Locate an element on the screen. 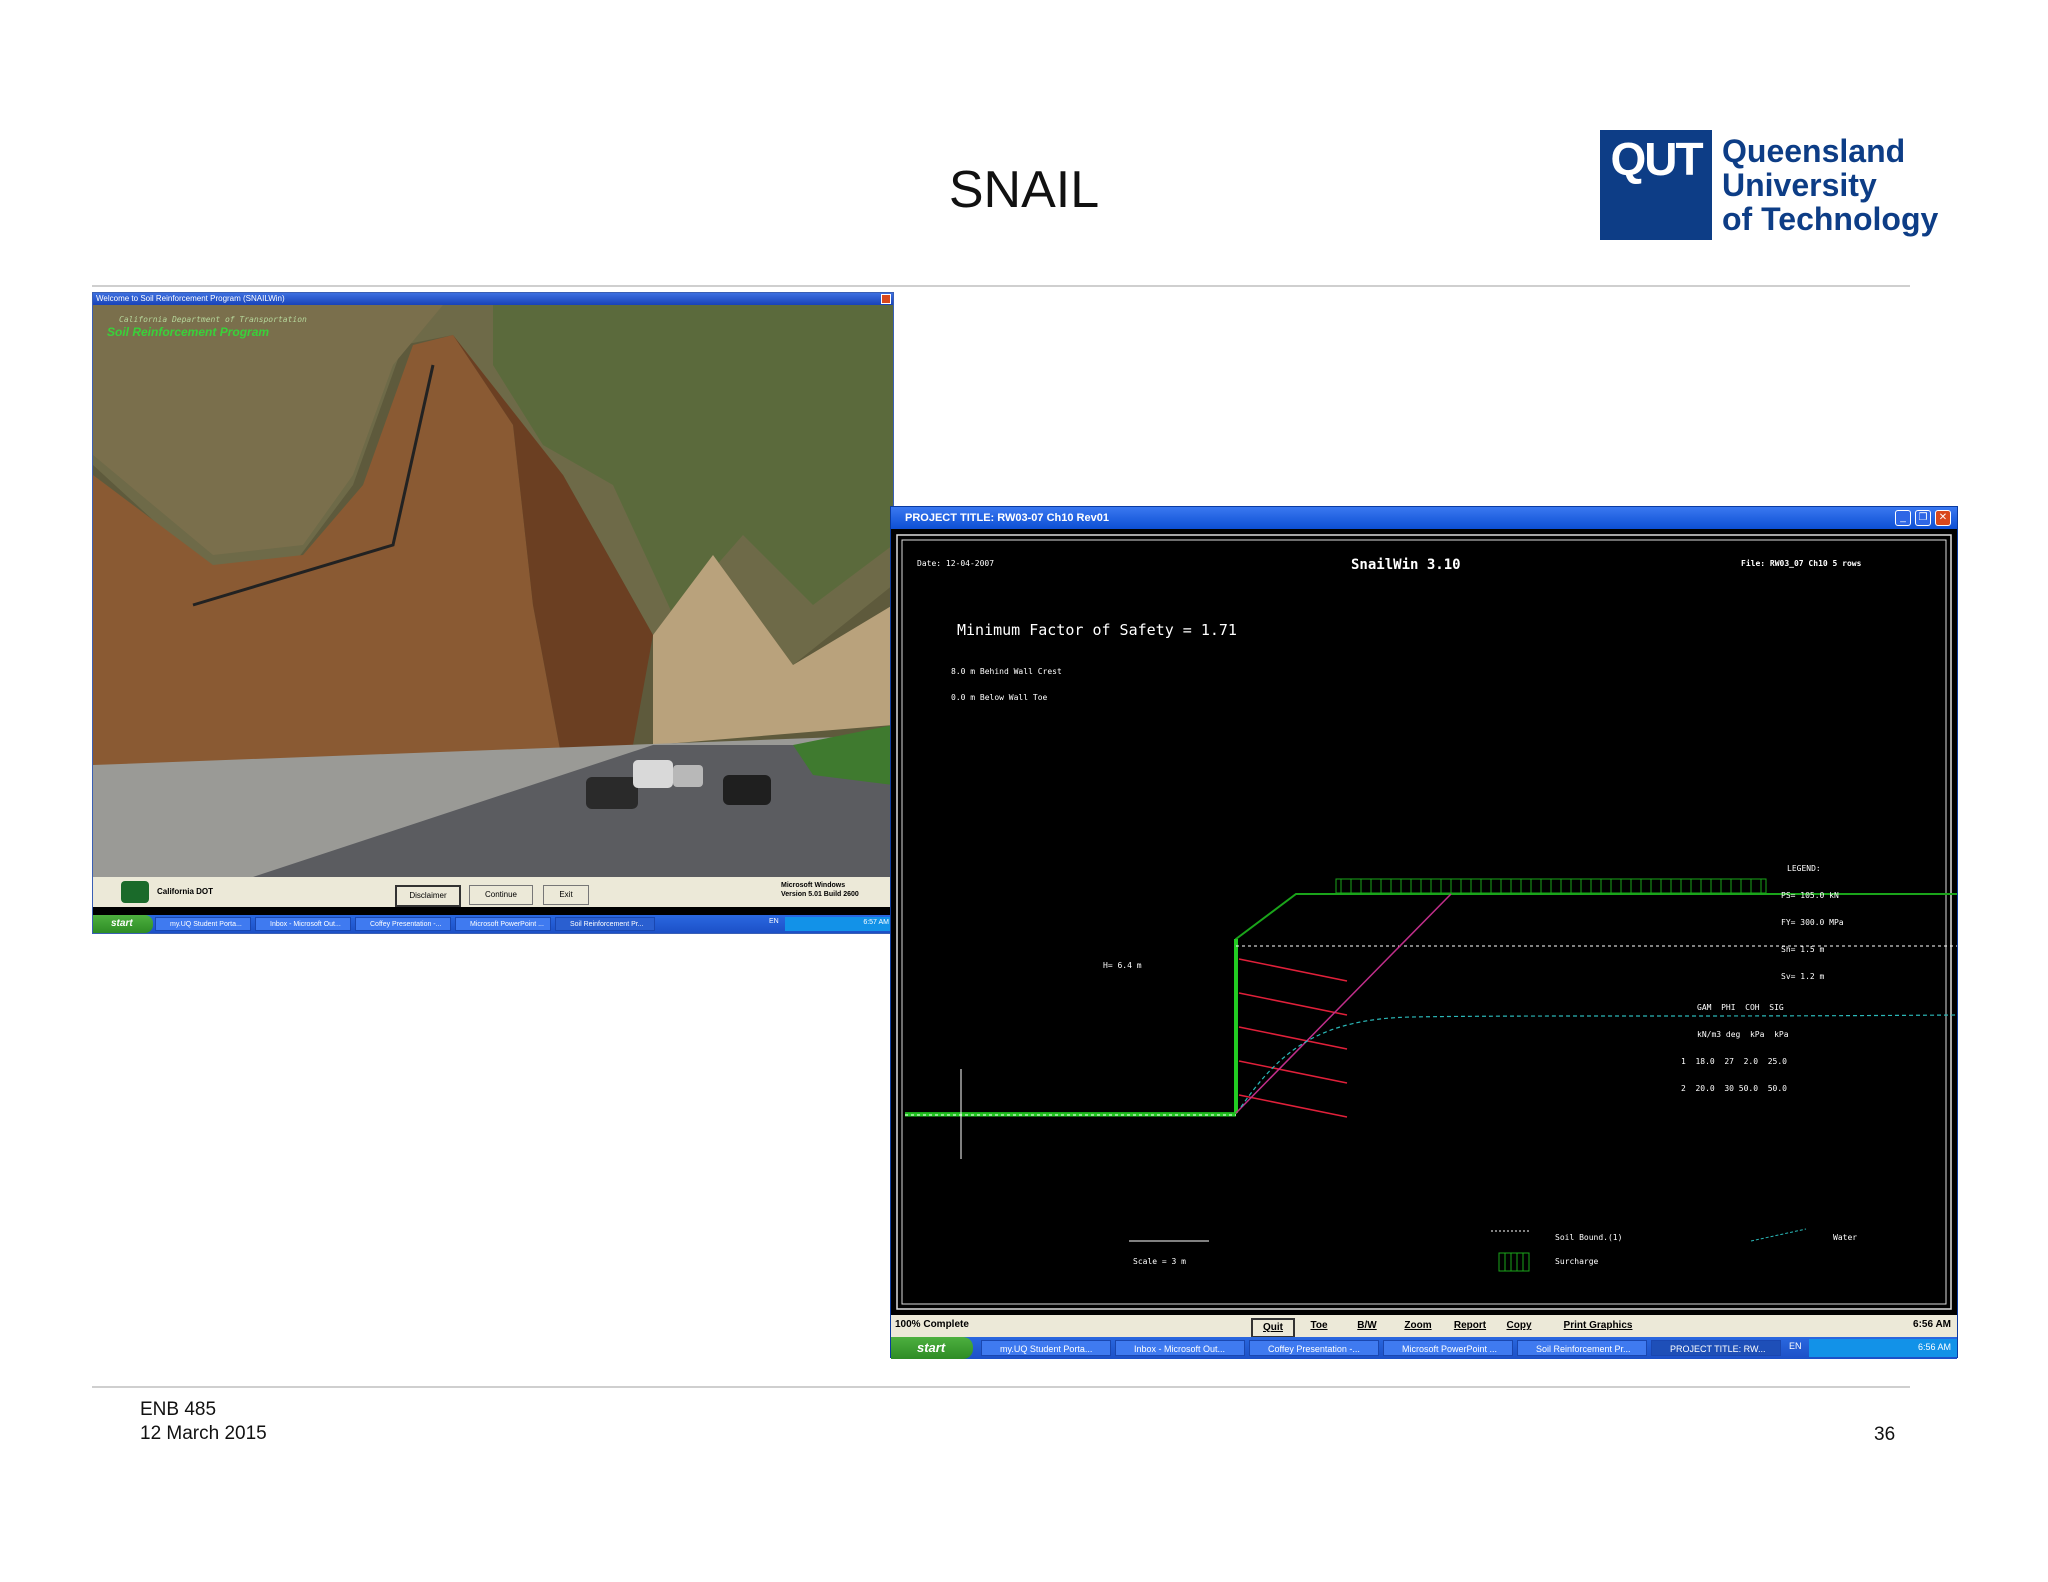 This screenshot has width=2048, height=1582. org-text: California Department of Transportation is located at coordinates (213, 319).